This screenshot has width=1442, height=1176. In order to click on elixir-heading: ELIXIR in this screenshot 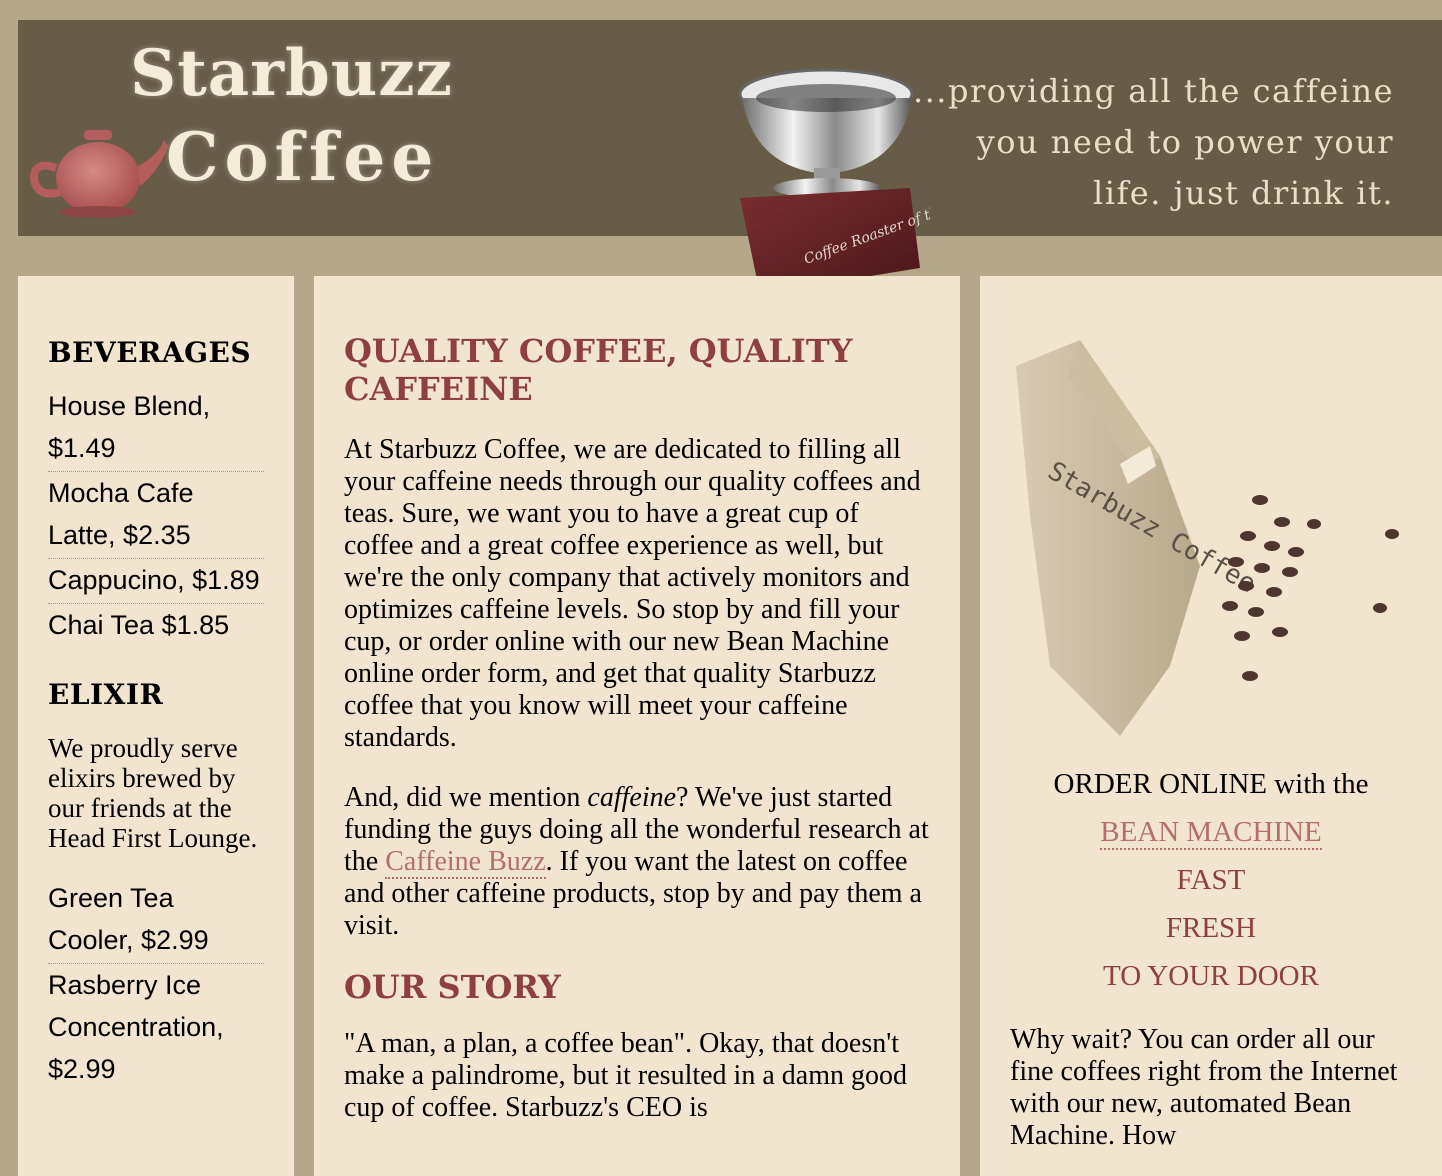, I will do `click(106, 694)`.